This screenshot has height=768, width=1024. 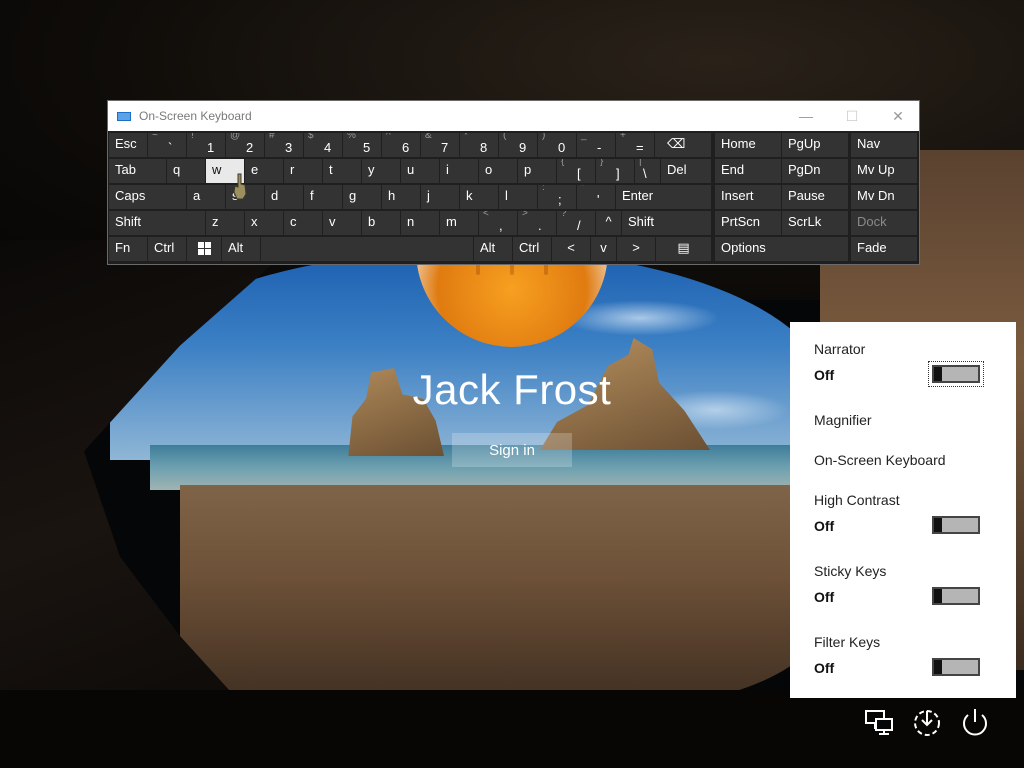 I want to click on key-period: >., so click(x=537, y=223).